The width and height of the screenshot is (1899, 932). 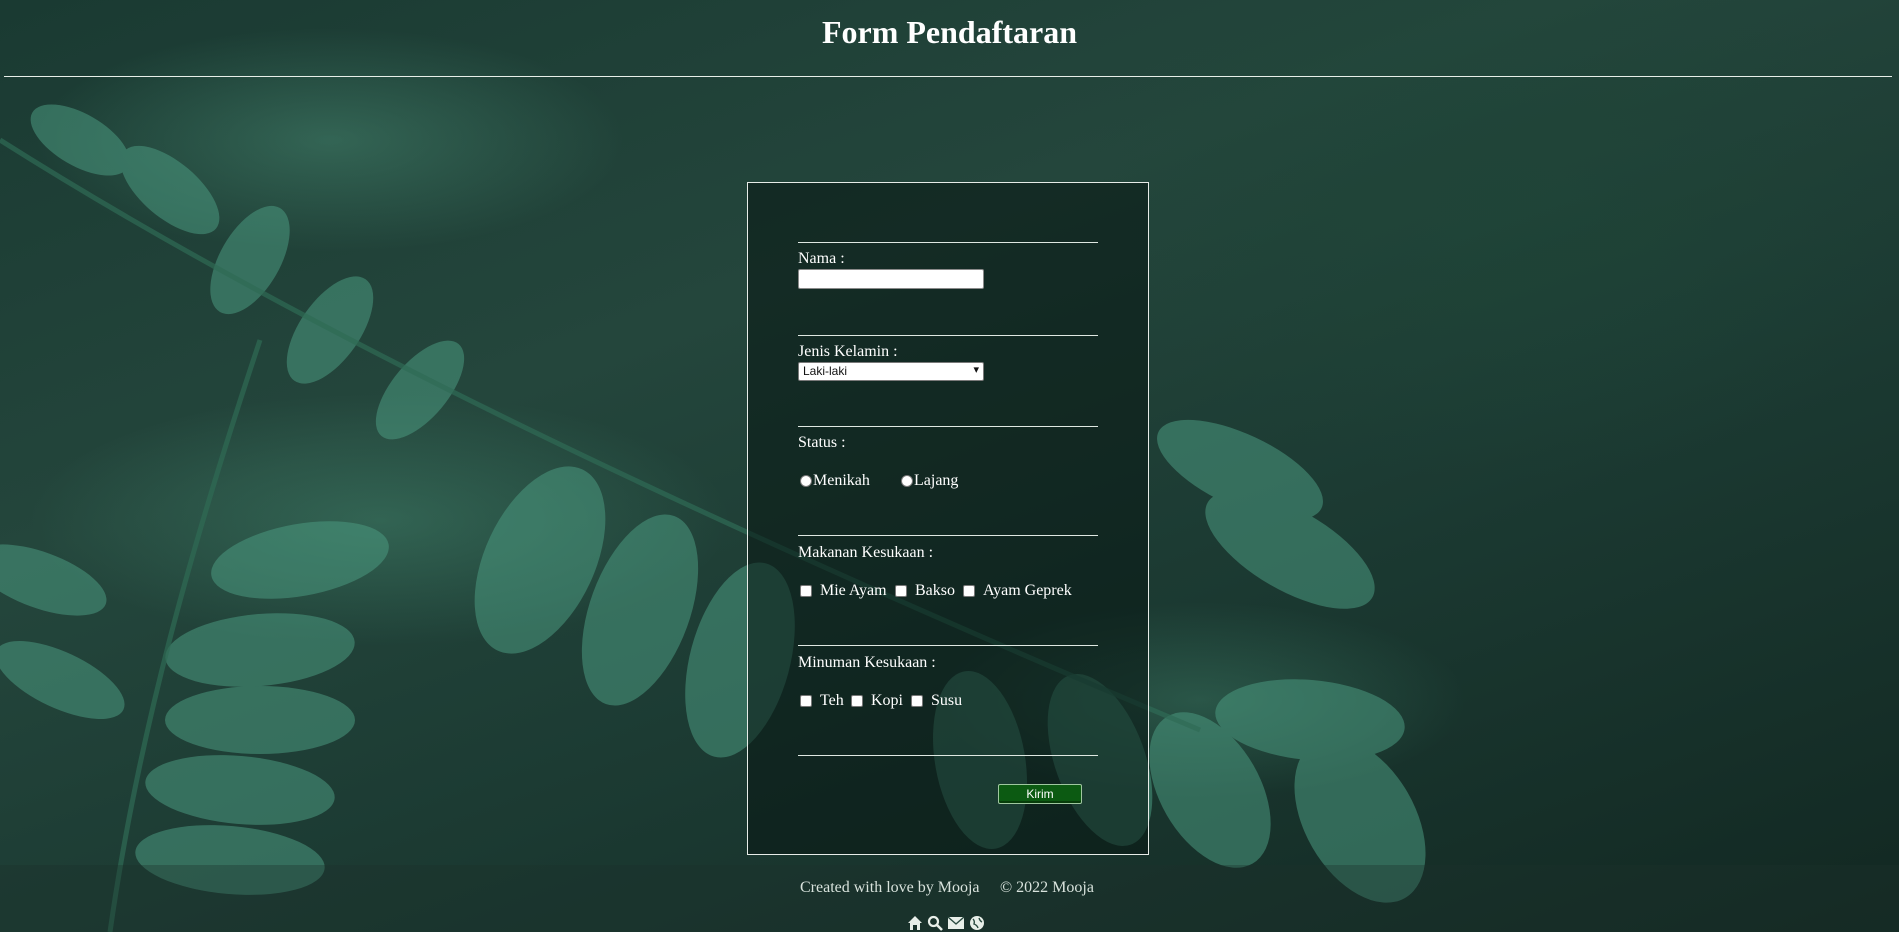 I want to click on nama-input, so click(x=891, y=279).